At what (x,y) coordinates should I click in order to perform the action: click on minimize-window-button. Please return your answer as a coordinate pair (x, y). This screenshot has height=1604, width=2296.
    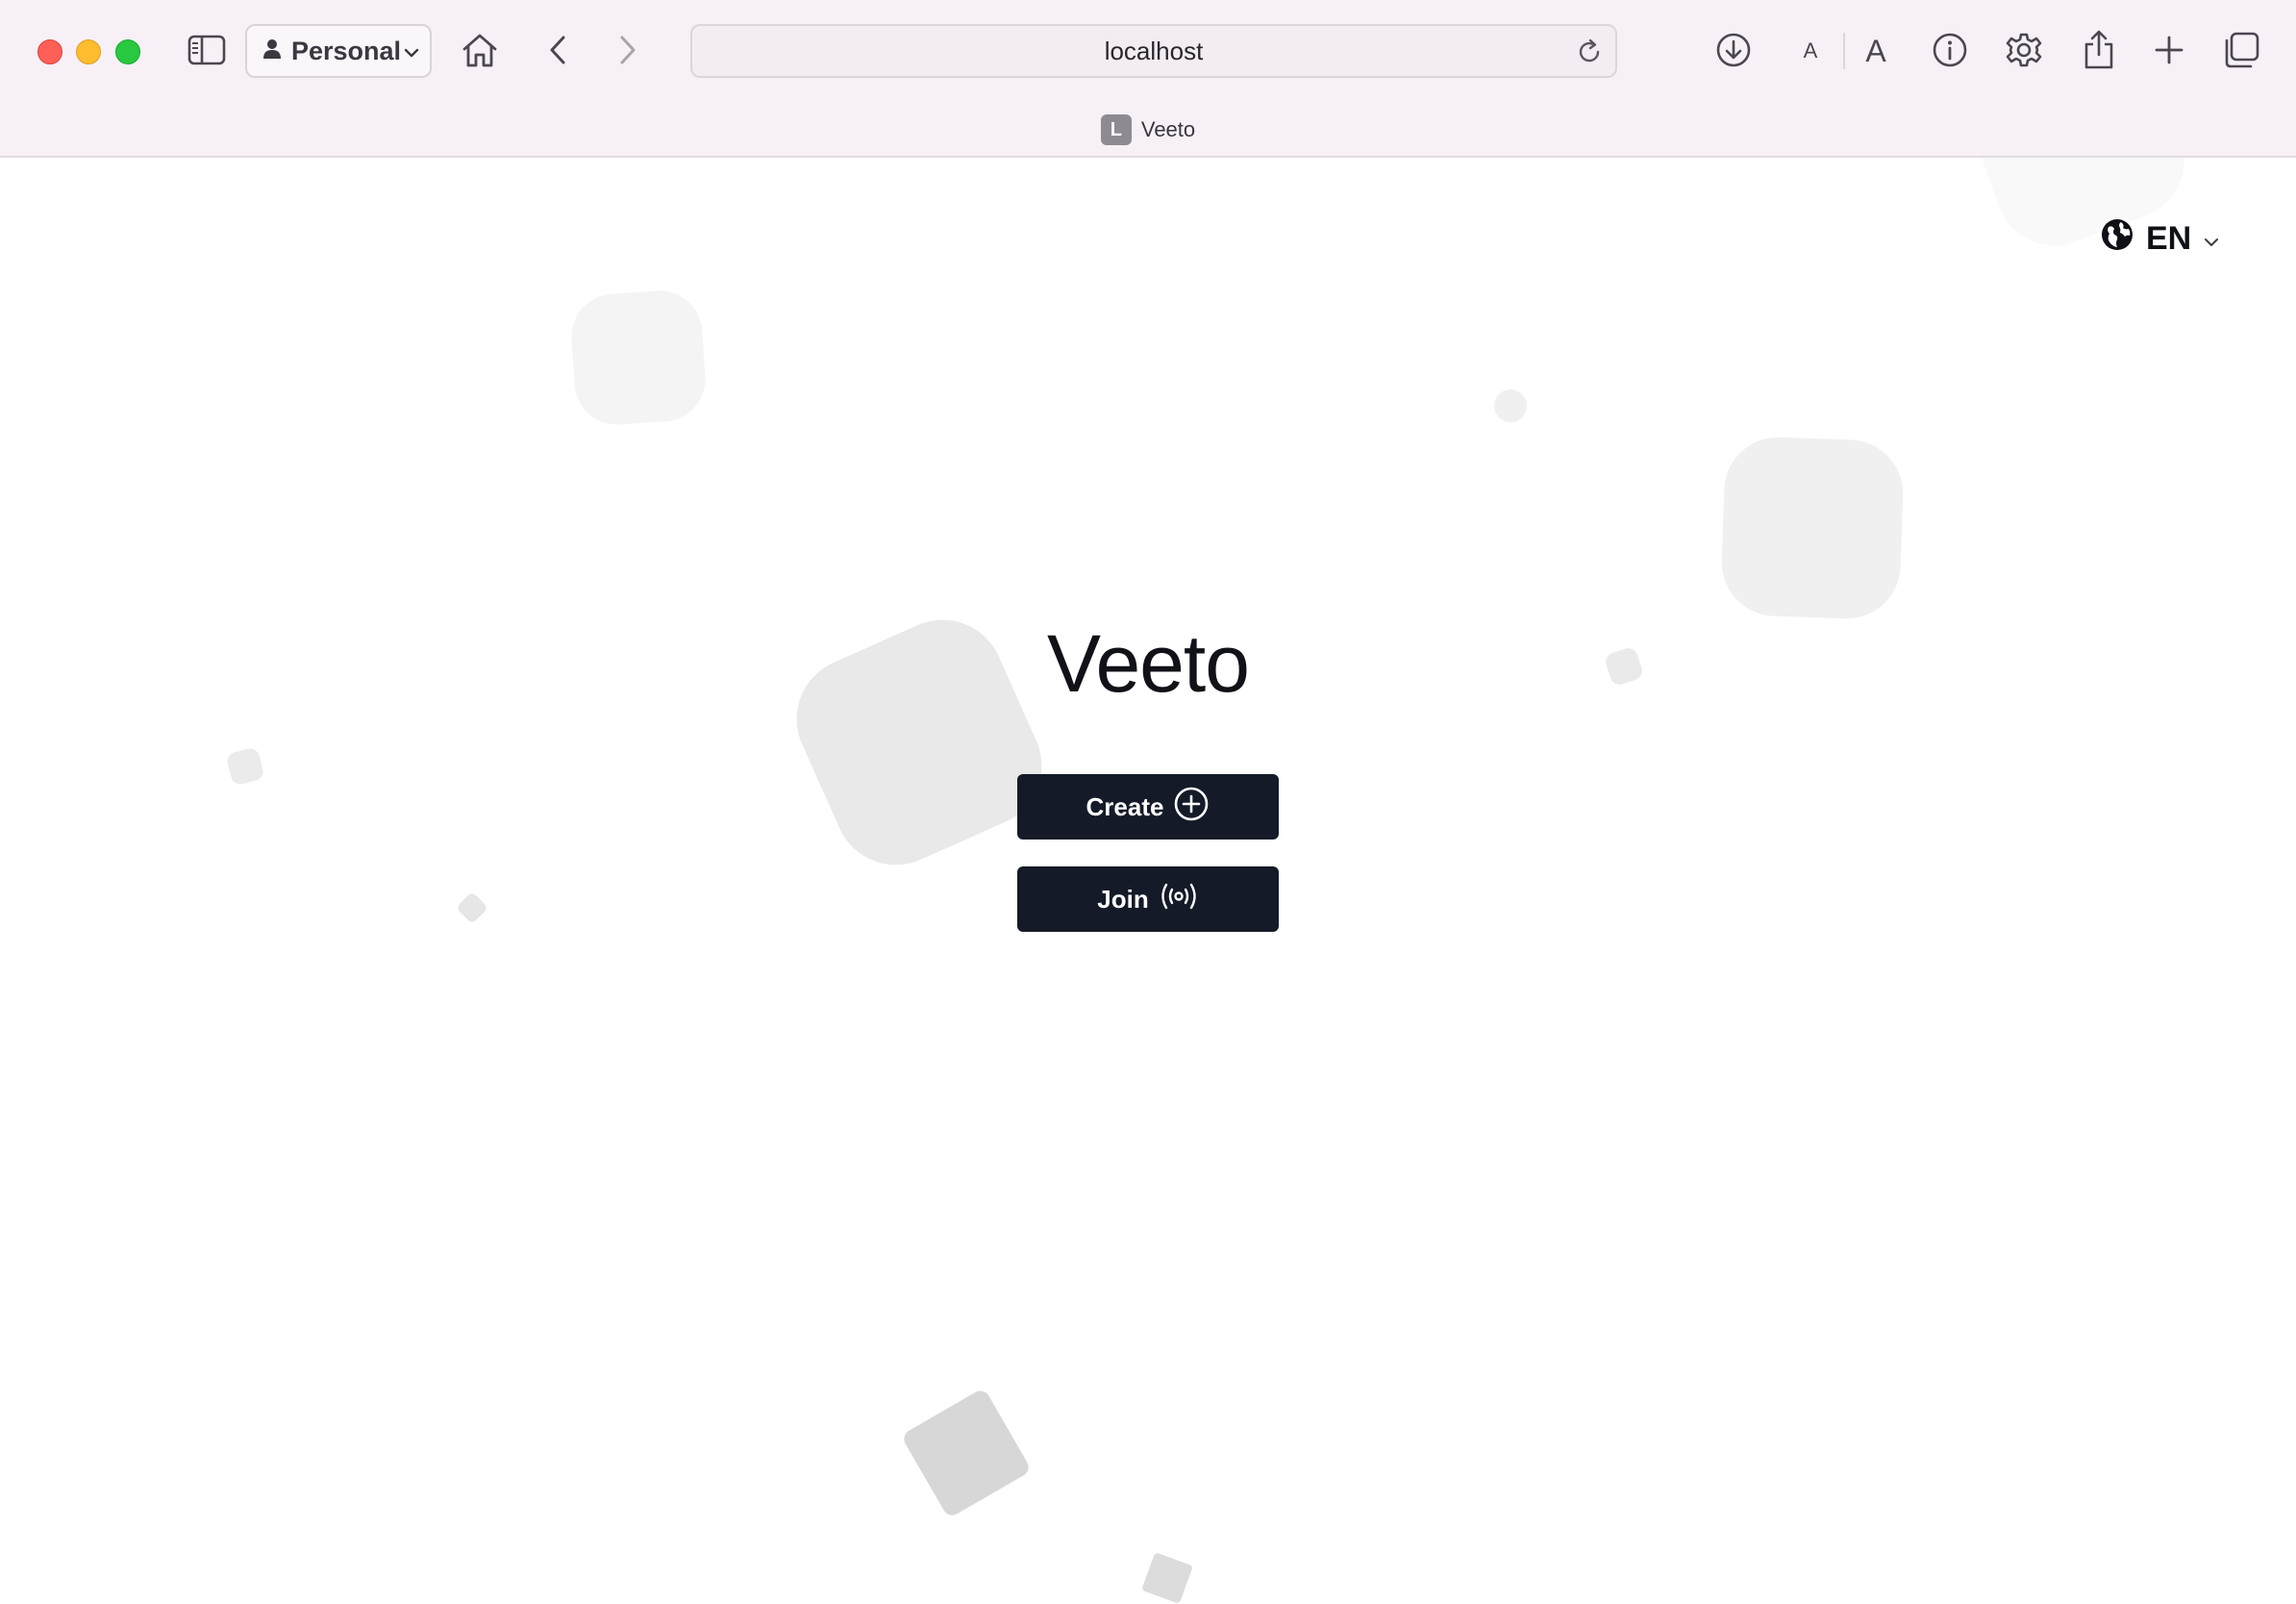
    Looking at the image, I should click on (88, 51).